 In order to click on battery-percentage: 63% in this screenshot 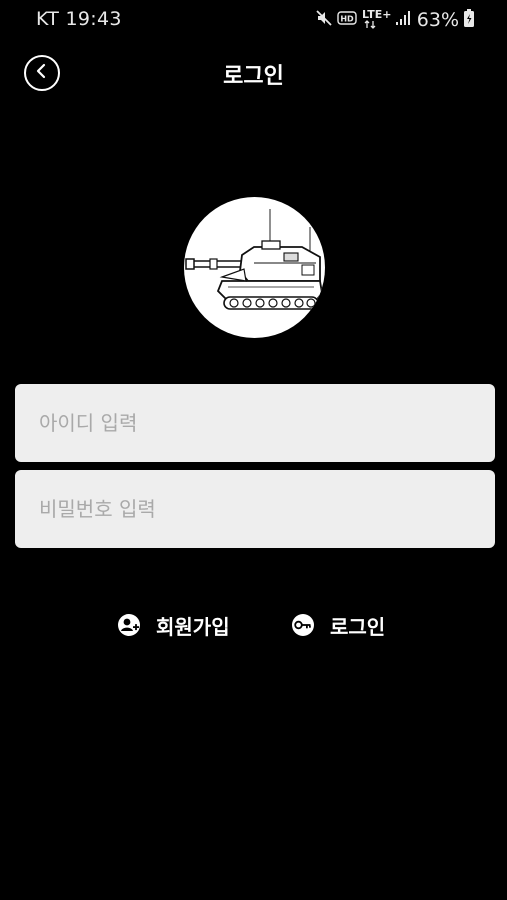, I will do `click(437, 20)`.